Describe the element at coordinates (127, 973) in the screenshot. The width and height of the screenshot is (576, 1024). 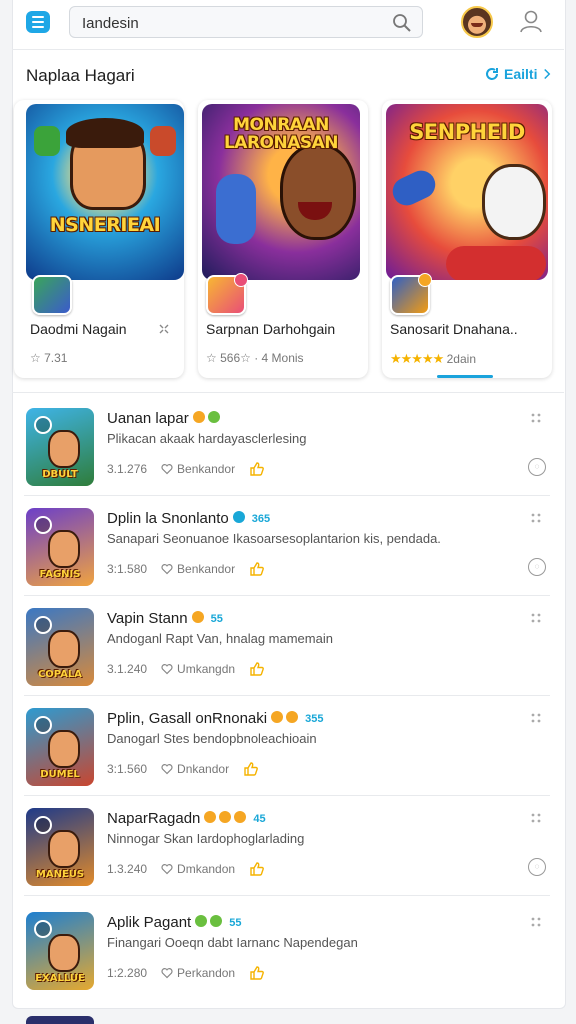
I see `app-version: 1:2.280` at that location.